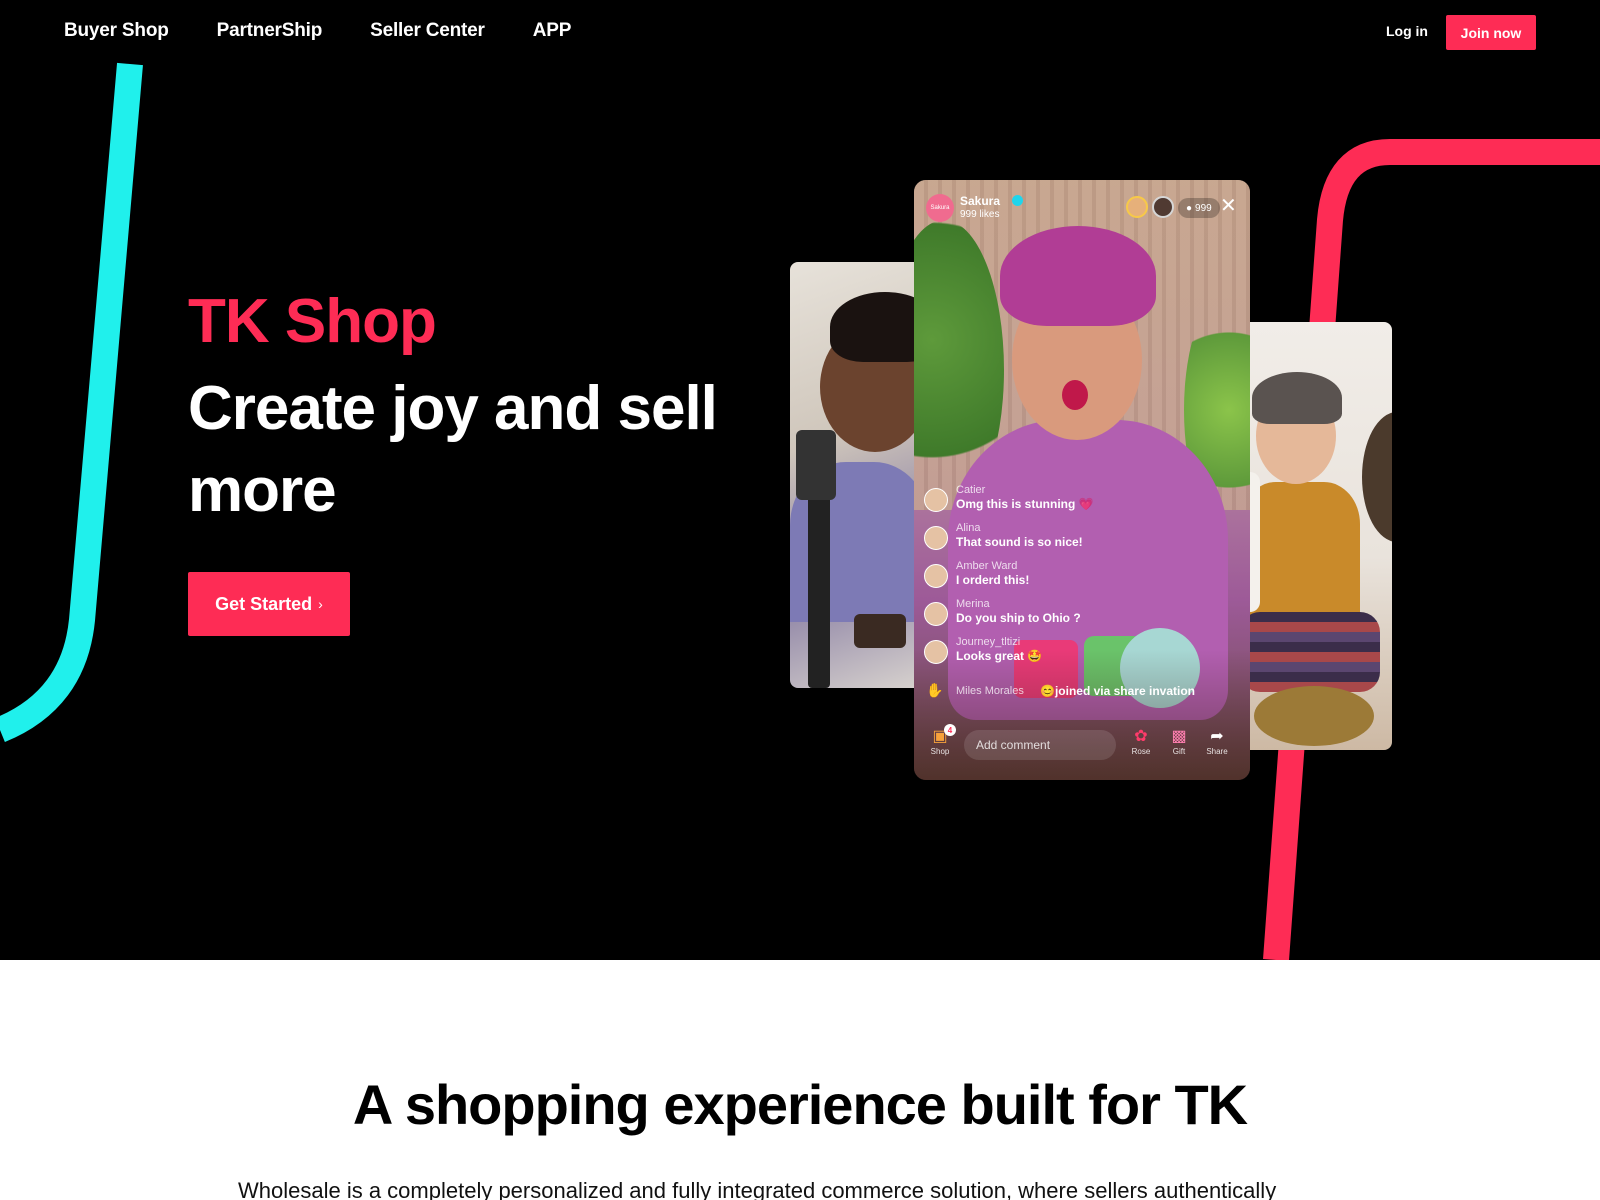  Describe the element at coordinates (1017, 200) in the screenshot. I see `verified-icon` at that location.